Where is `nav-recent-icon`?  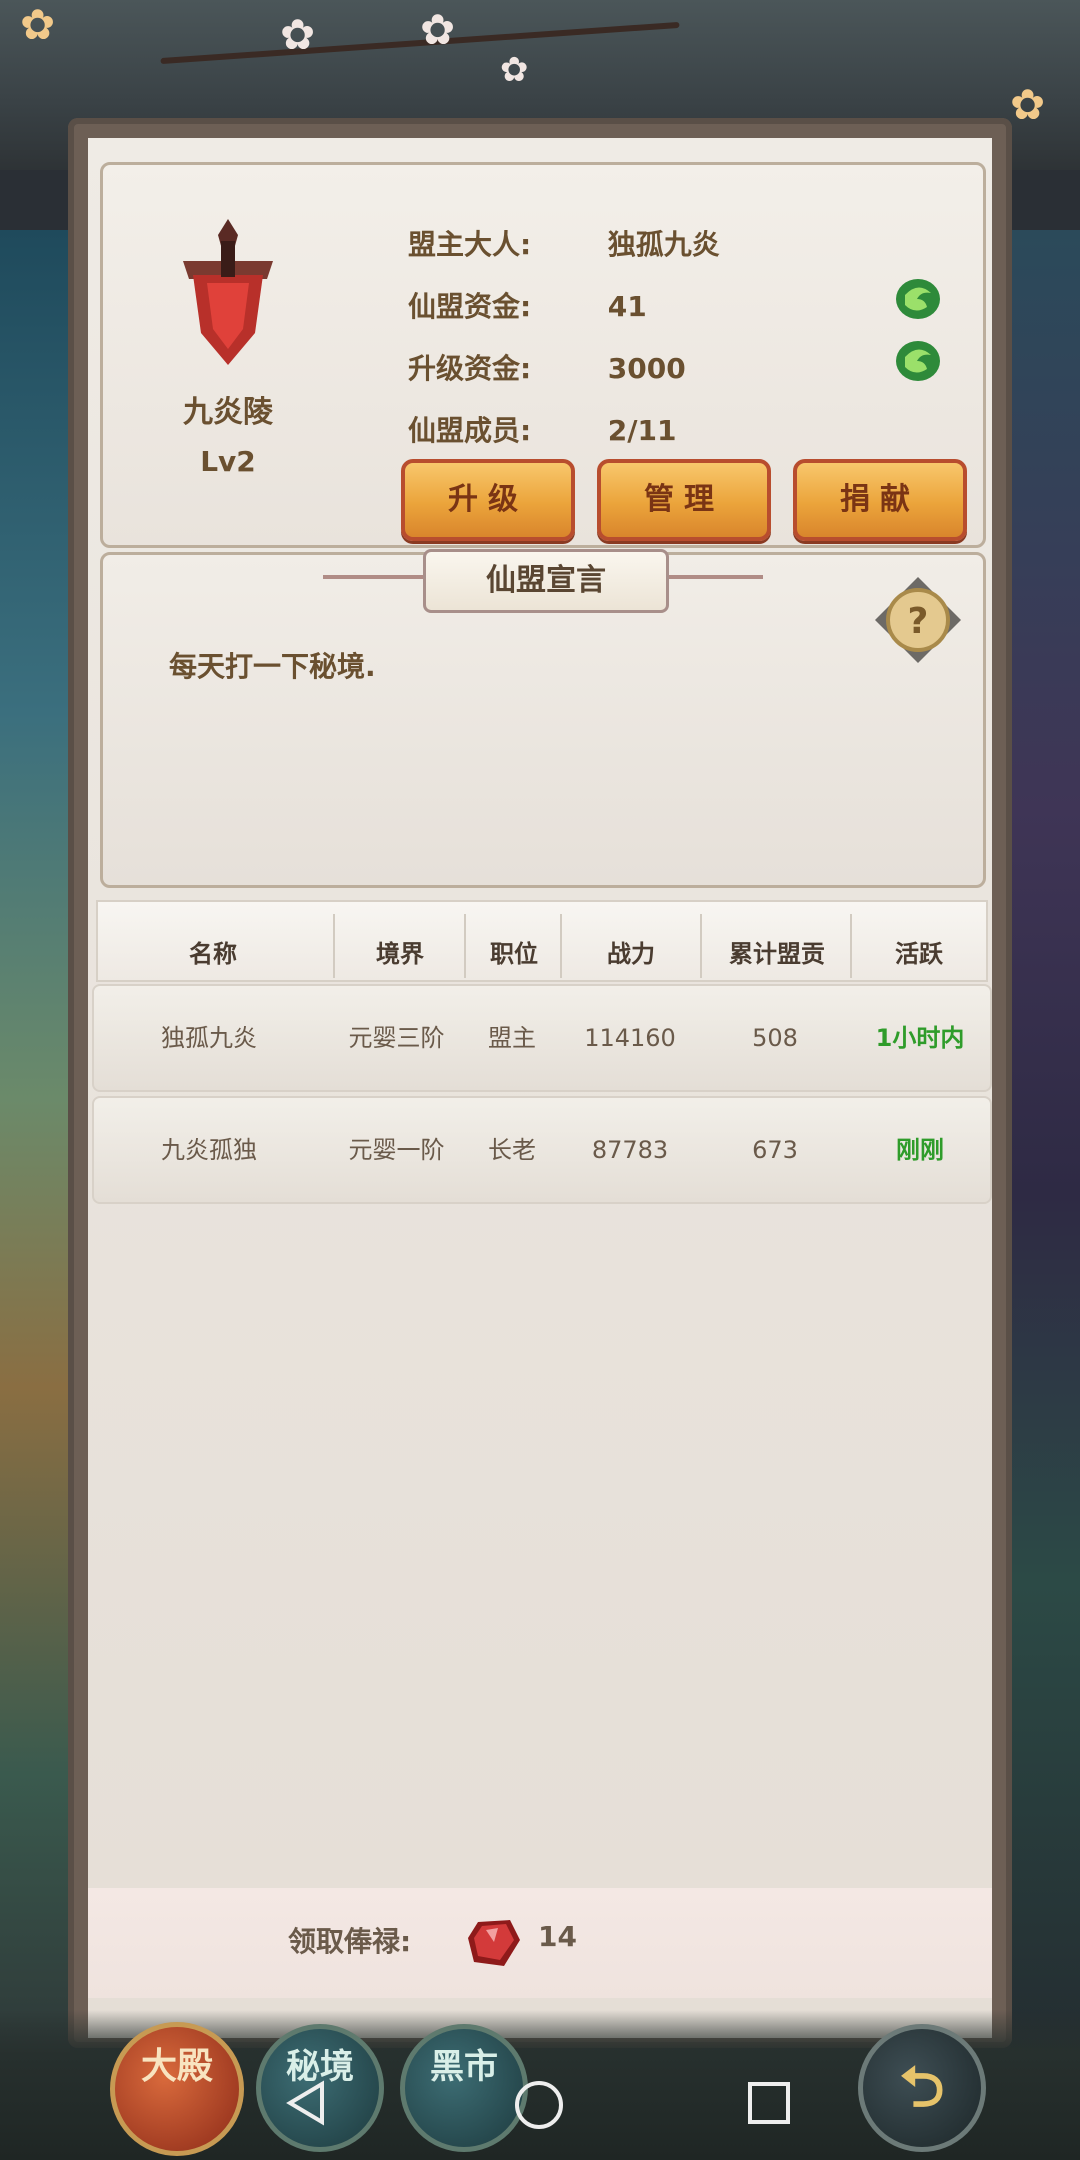
nav-recent-icon is located at coordinates (769, 2103).